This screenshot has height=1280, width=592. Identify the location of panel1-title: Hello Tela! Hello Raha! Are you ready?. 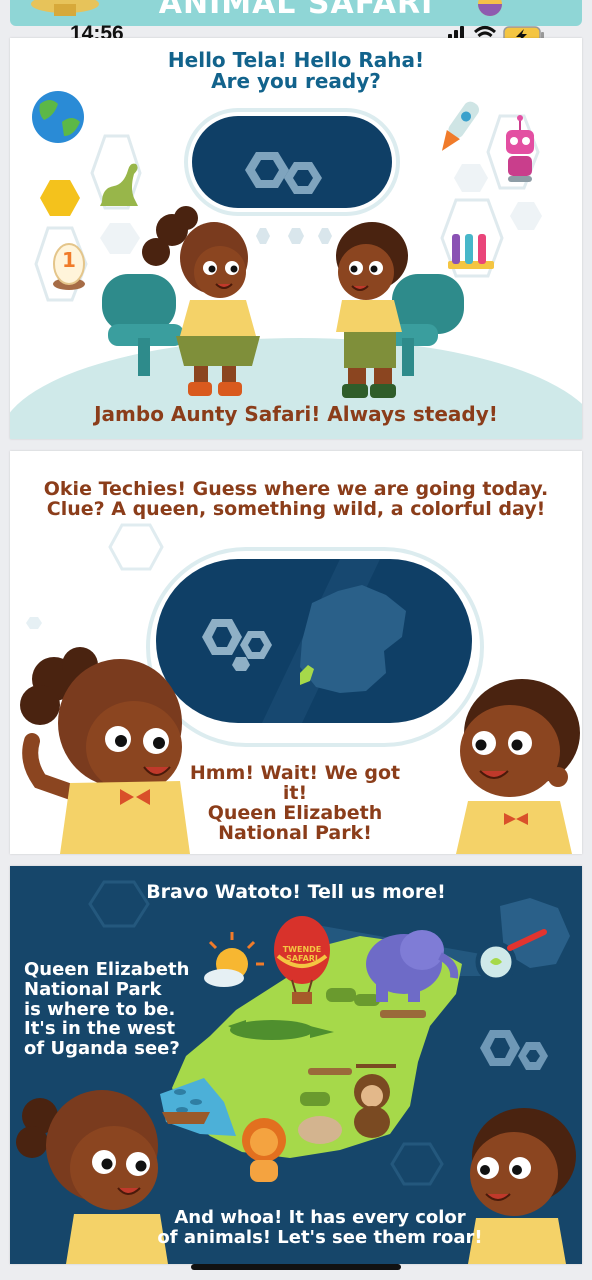
(296, 71).